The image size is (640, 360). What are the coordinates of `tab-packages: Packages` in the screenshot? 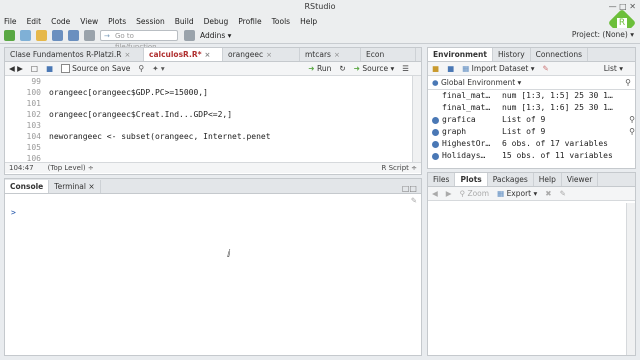 It's located at (511, 179).